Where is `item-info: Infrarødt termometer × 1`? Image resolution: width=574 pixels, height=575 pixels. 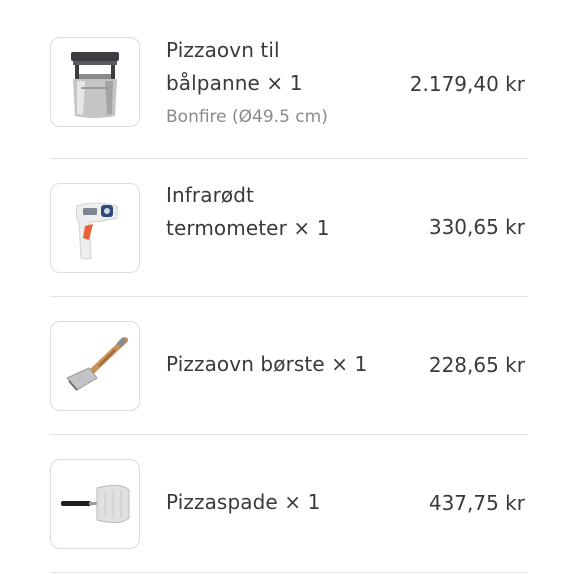 item-info: Infrarødt termometer × 1 is located at coordinates (261, 212).